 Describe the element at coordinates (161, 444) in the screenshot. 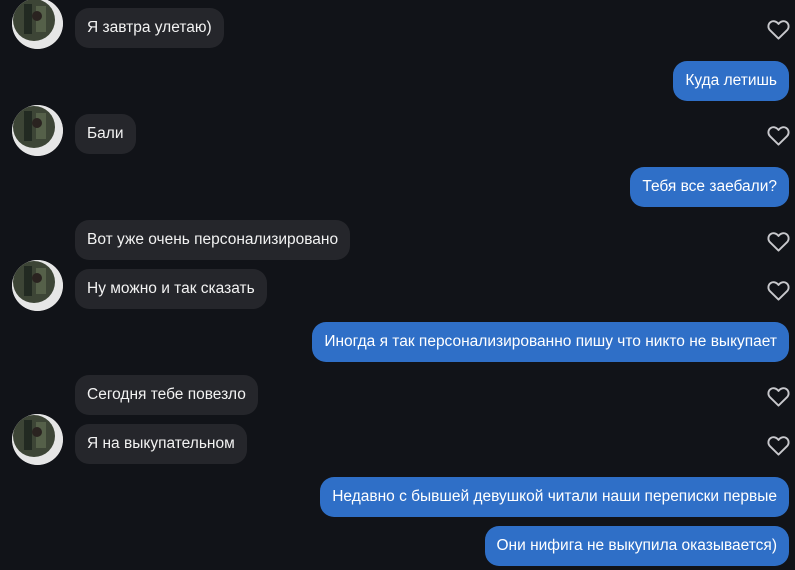

I see `incoming-message: Я на выкупательном` at that location.